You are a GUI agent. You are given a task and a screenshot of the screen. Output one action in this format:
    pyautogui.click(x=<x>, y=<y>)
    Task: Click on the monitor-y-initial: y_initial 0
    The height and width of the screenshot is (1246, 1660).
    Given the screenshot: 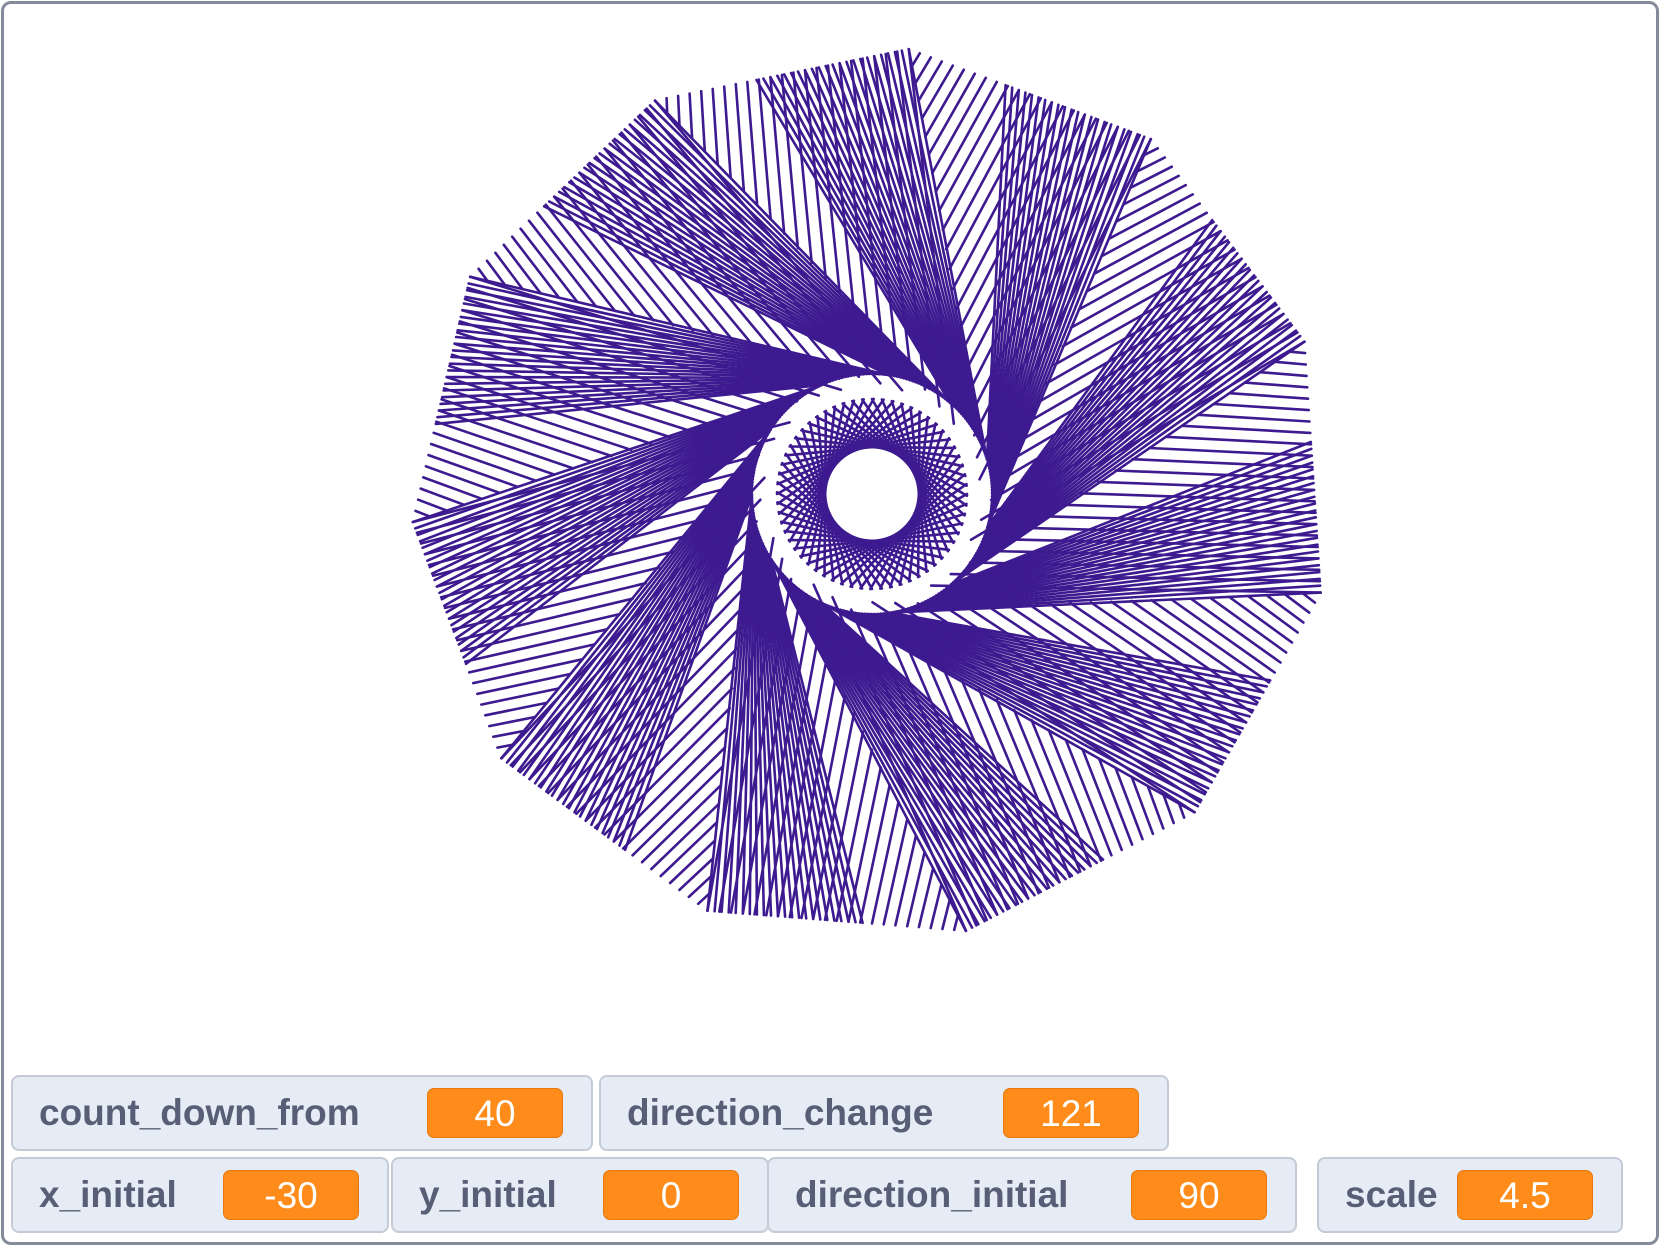 What is the action you would take?
    pyautogui.click(x=580, y=1195)
    